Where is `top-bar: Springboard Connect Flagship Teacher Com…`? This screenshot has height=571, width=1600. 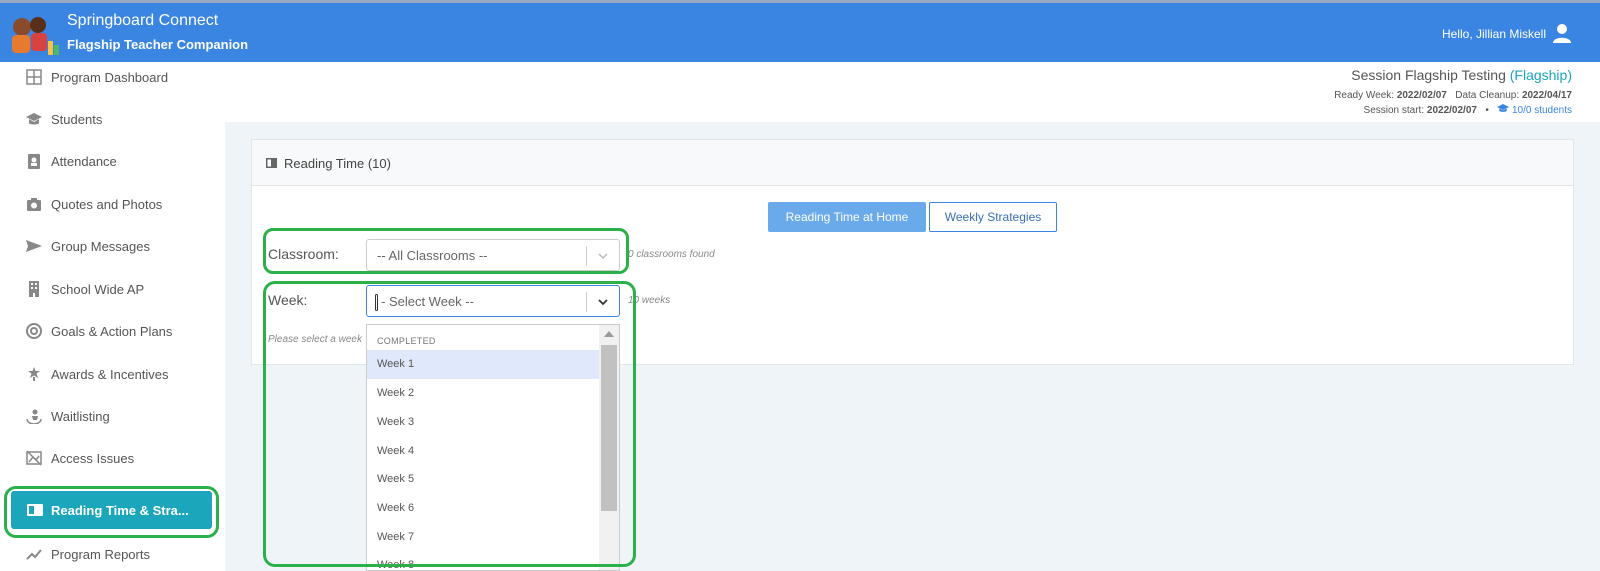
top-bar: Springboard Connect Flagship Teacher Com… is located at coordinates (800, 31).